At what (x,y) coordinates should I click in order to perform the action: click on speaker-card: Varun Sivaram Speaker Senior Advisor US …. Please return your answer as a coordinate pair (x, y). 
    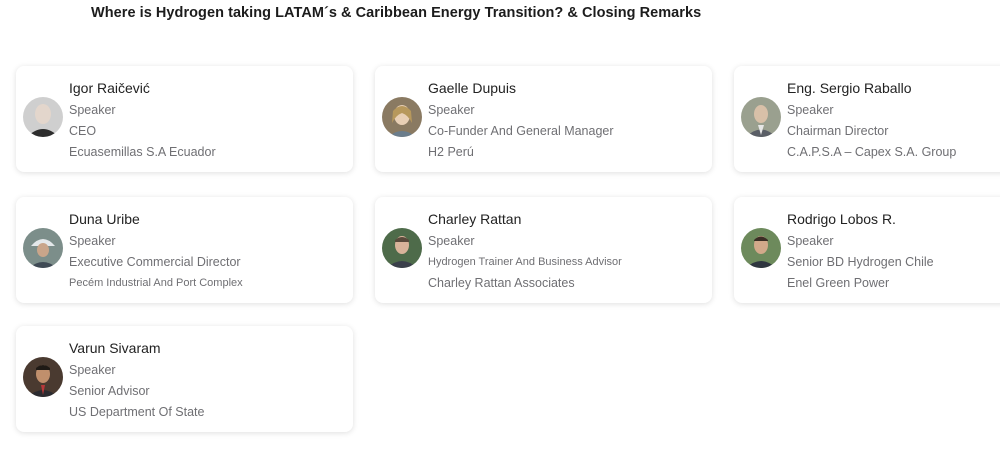
    Looking at the image, I should click on (184, 379).